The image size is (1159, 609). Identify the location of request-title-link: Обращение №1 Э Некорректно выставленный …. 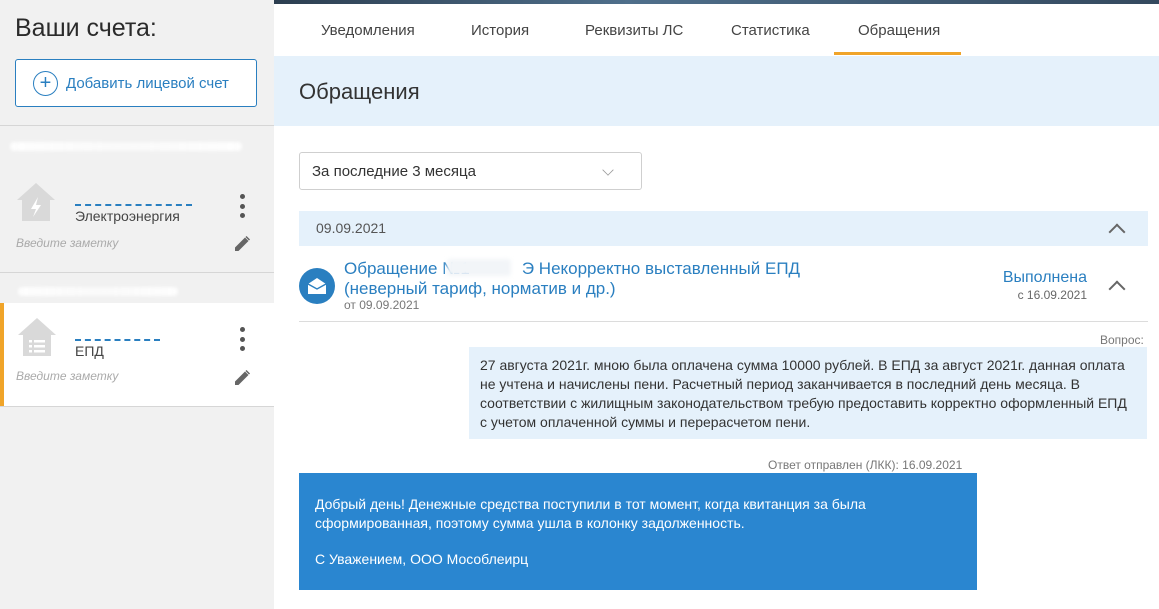
(614, 279).